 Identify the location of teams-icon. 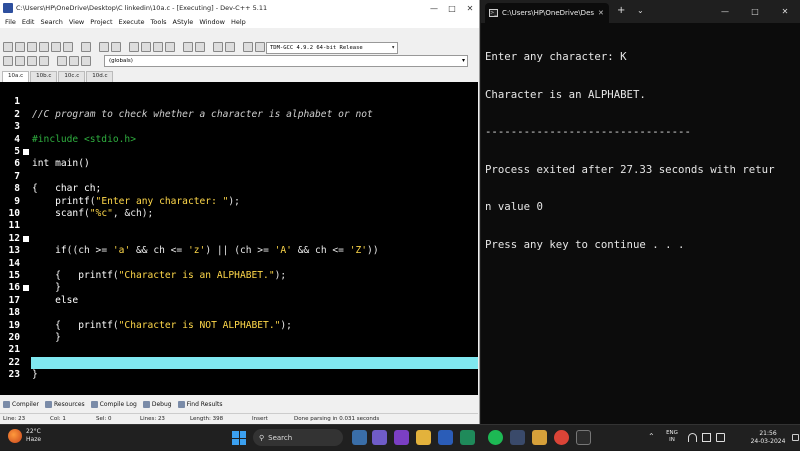
(401, 437).